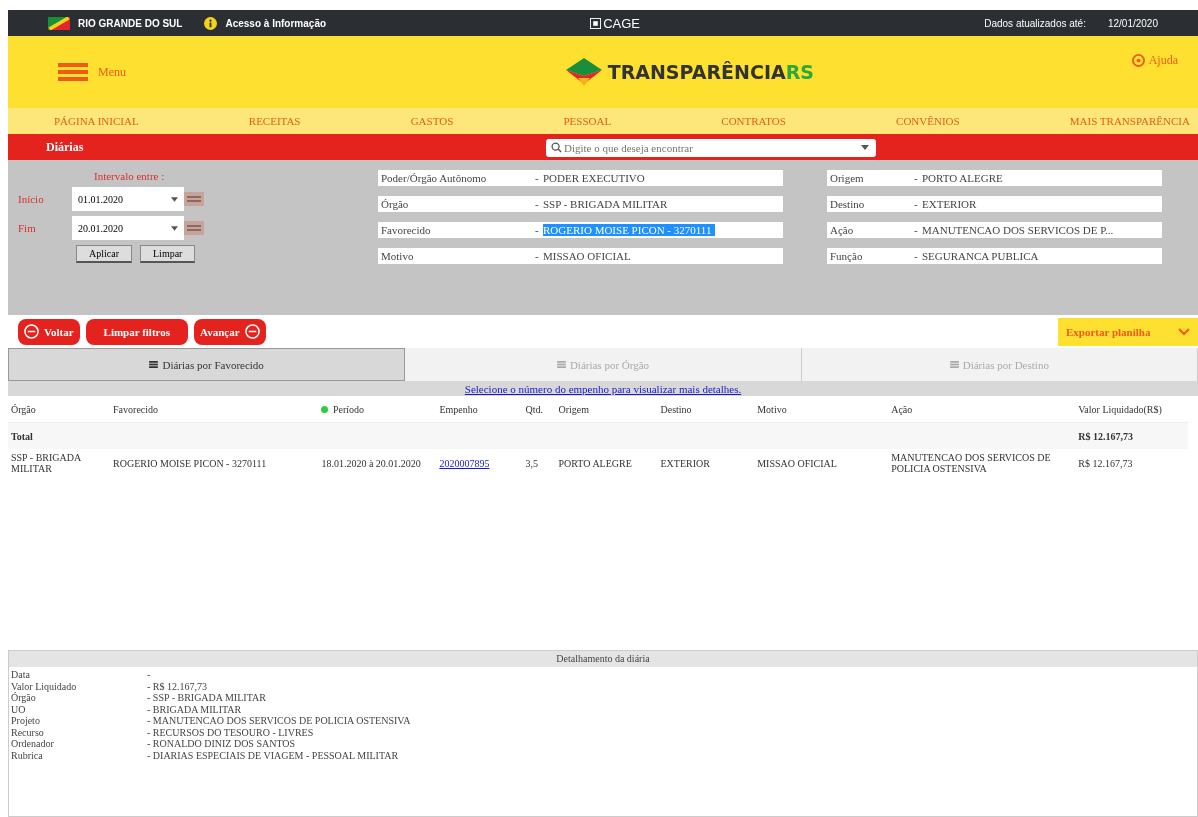 This screenshot has width=1198, height=817. Describe the element at coordinates (821, 409) in the screenshot. I see `column-header: Motivo` at that location.